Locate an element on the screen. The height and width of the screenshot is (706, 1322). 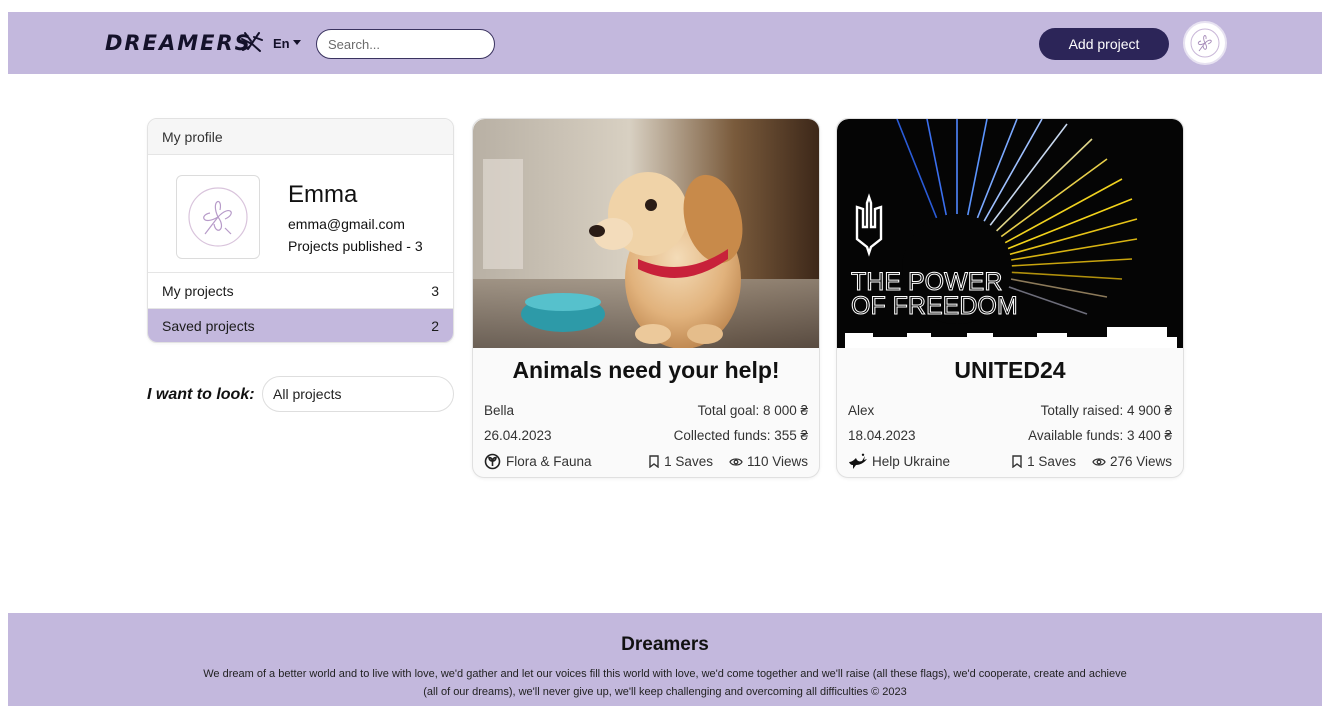
views-count: 110 Views is located at coordinates (777, 461).